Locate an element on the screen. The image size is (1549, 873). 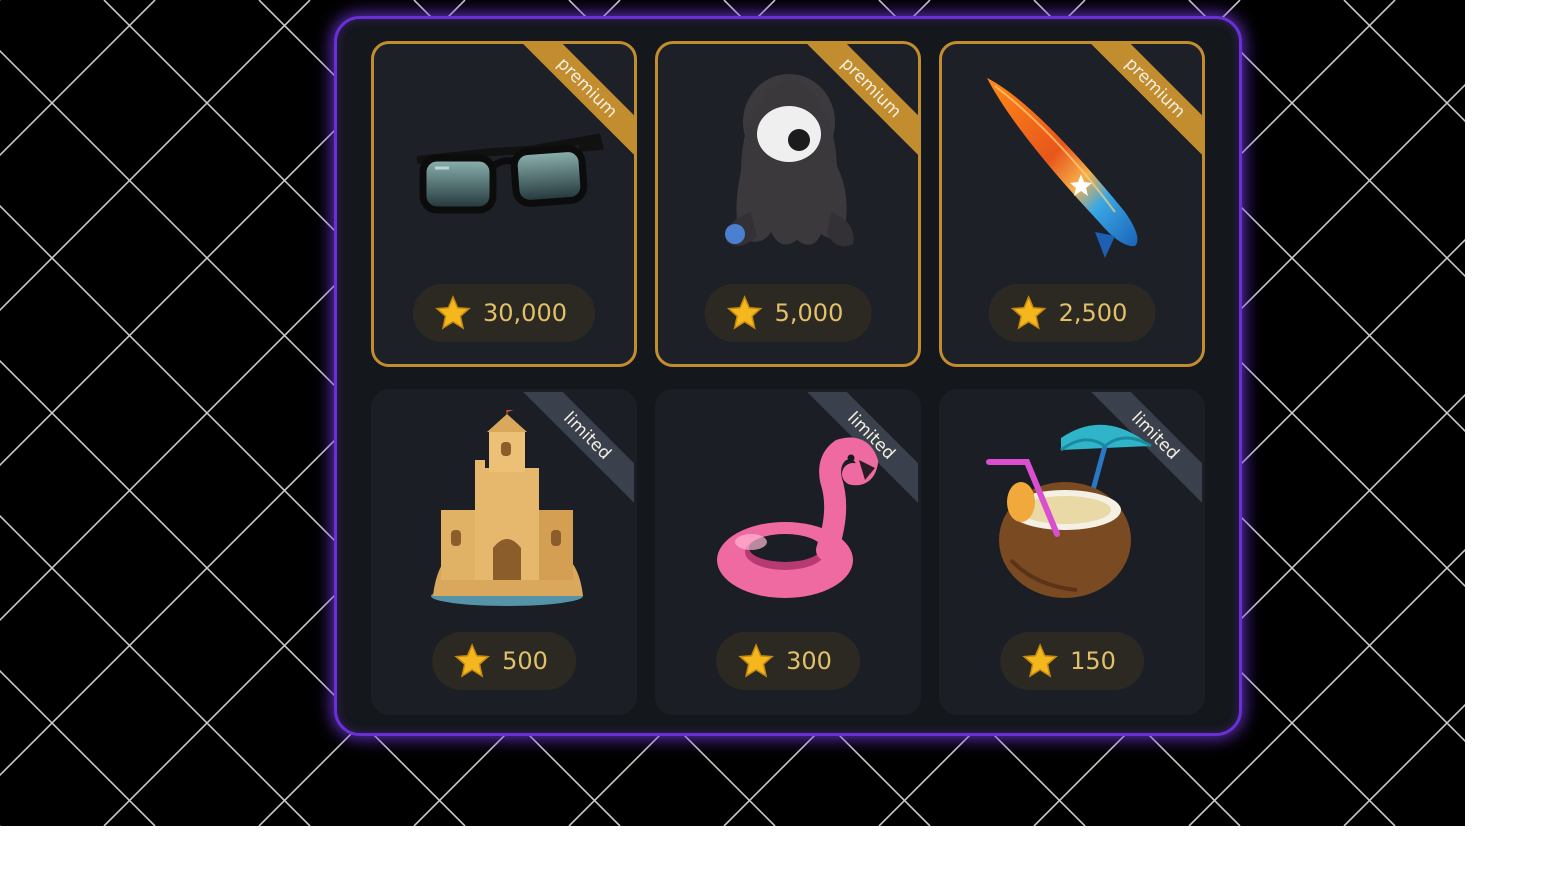
price-tag: 30,000 is located at coordinates (504, 313).